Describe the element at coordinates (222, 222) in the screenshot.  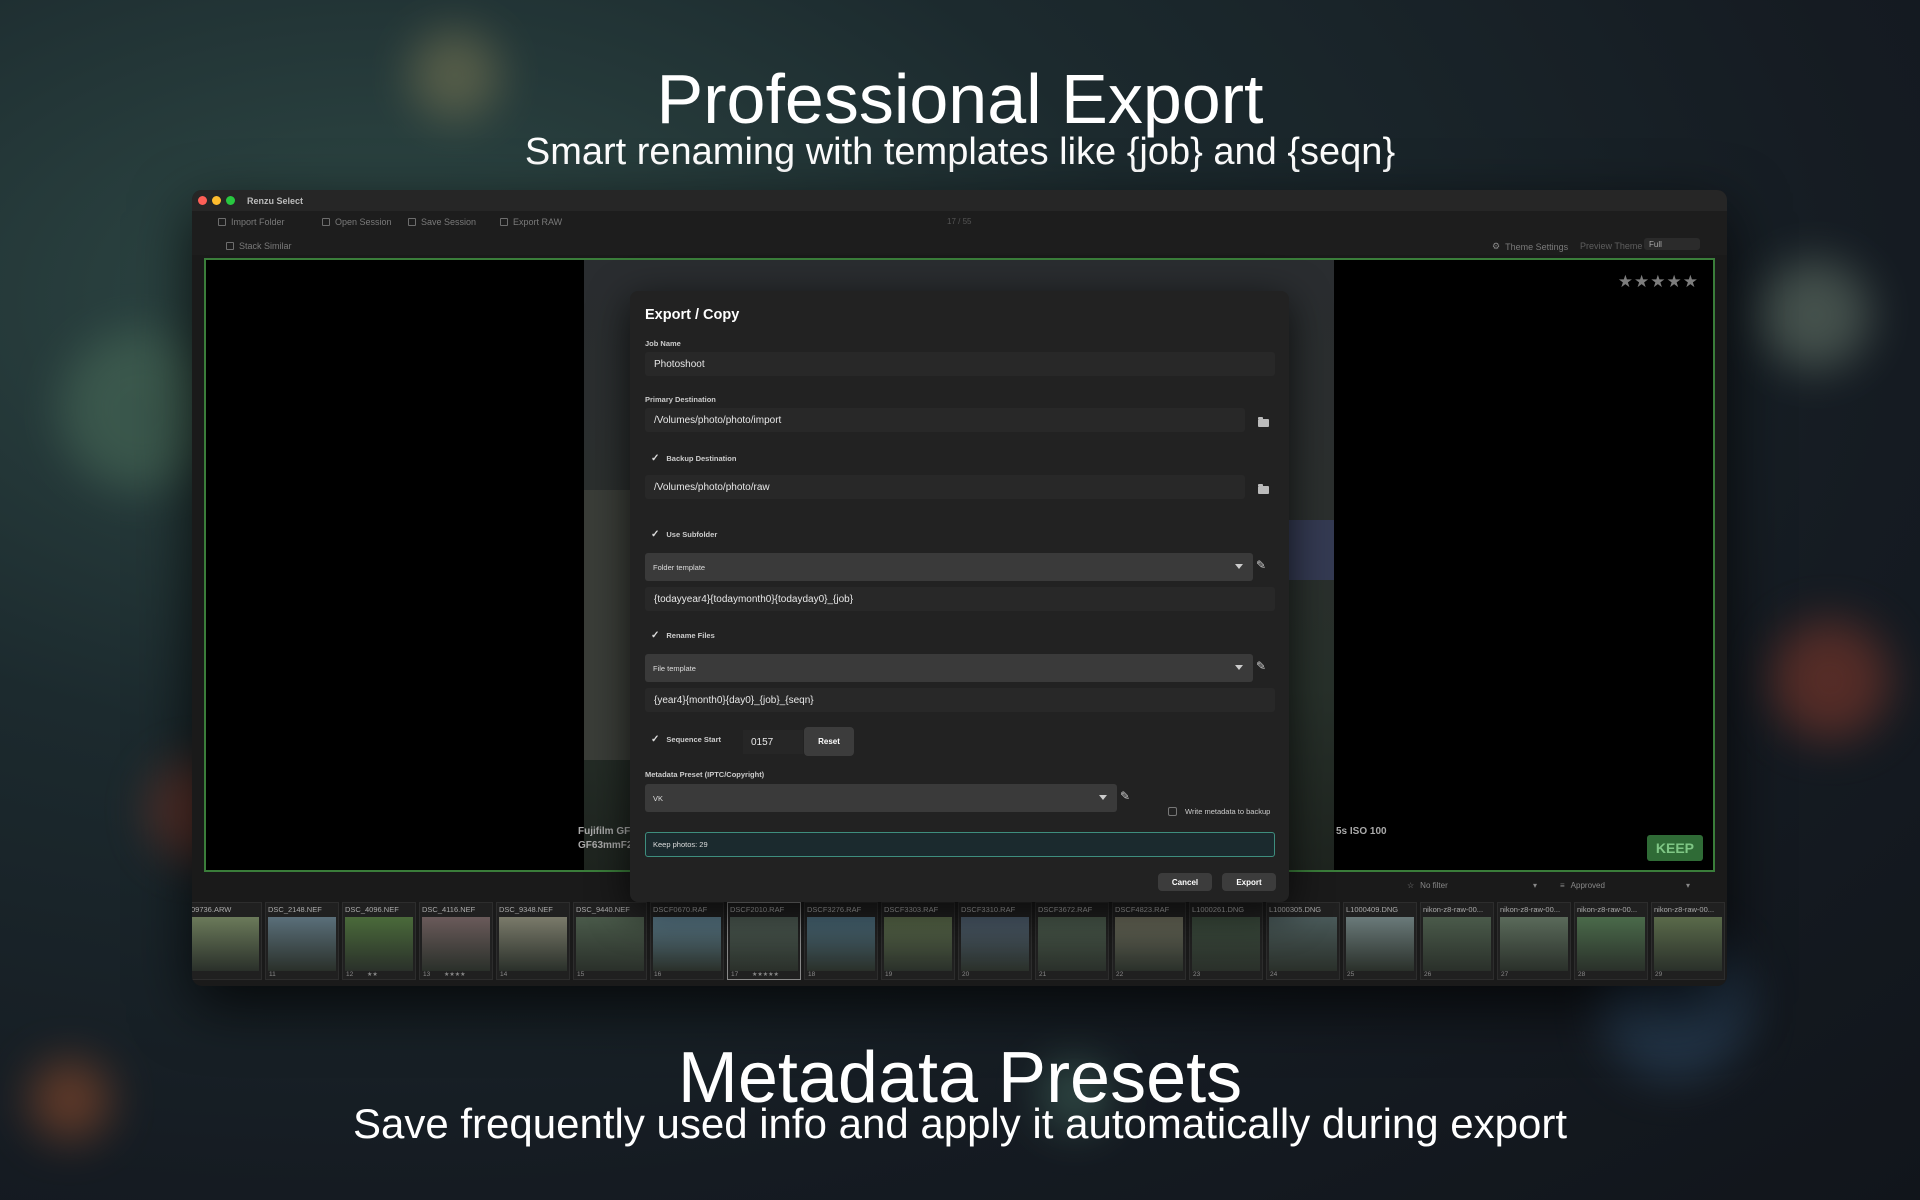
I see `folder-icon` at that location.